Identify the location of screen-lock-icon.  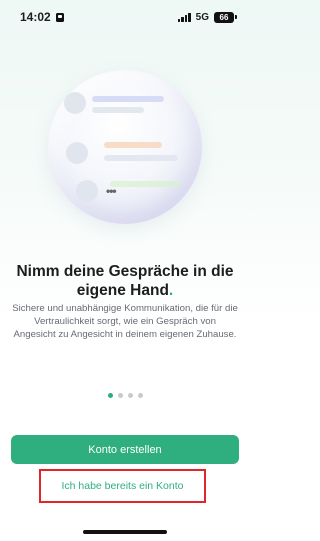
(59, 17).